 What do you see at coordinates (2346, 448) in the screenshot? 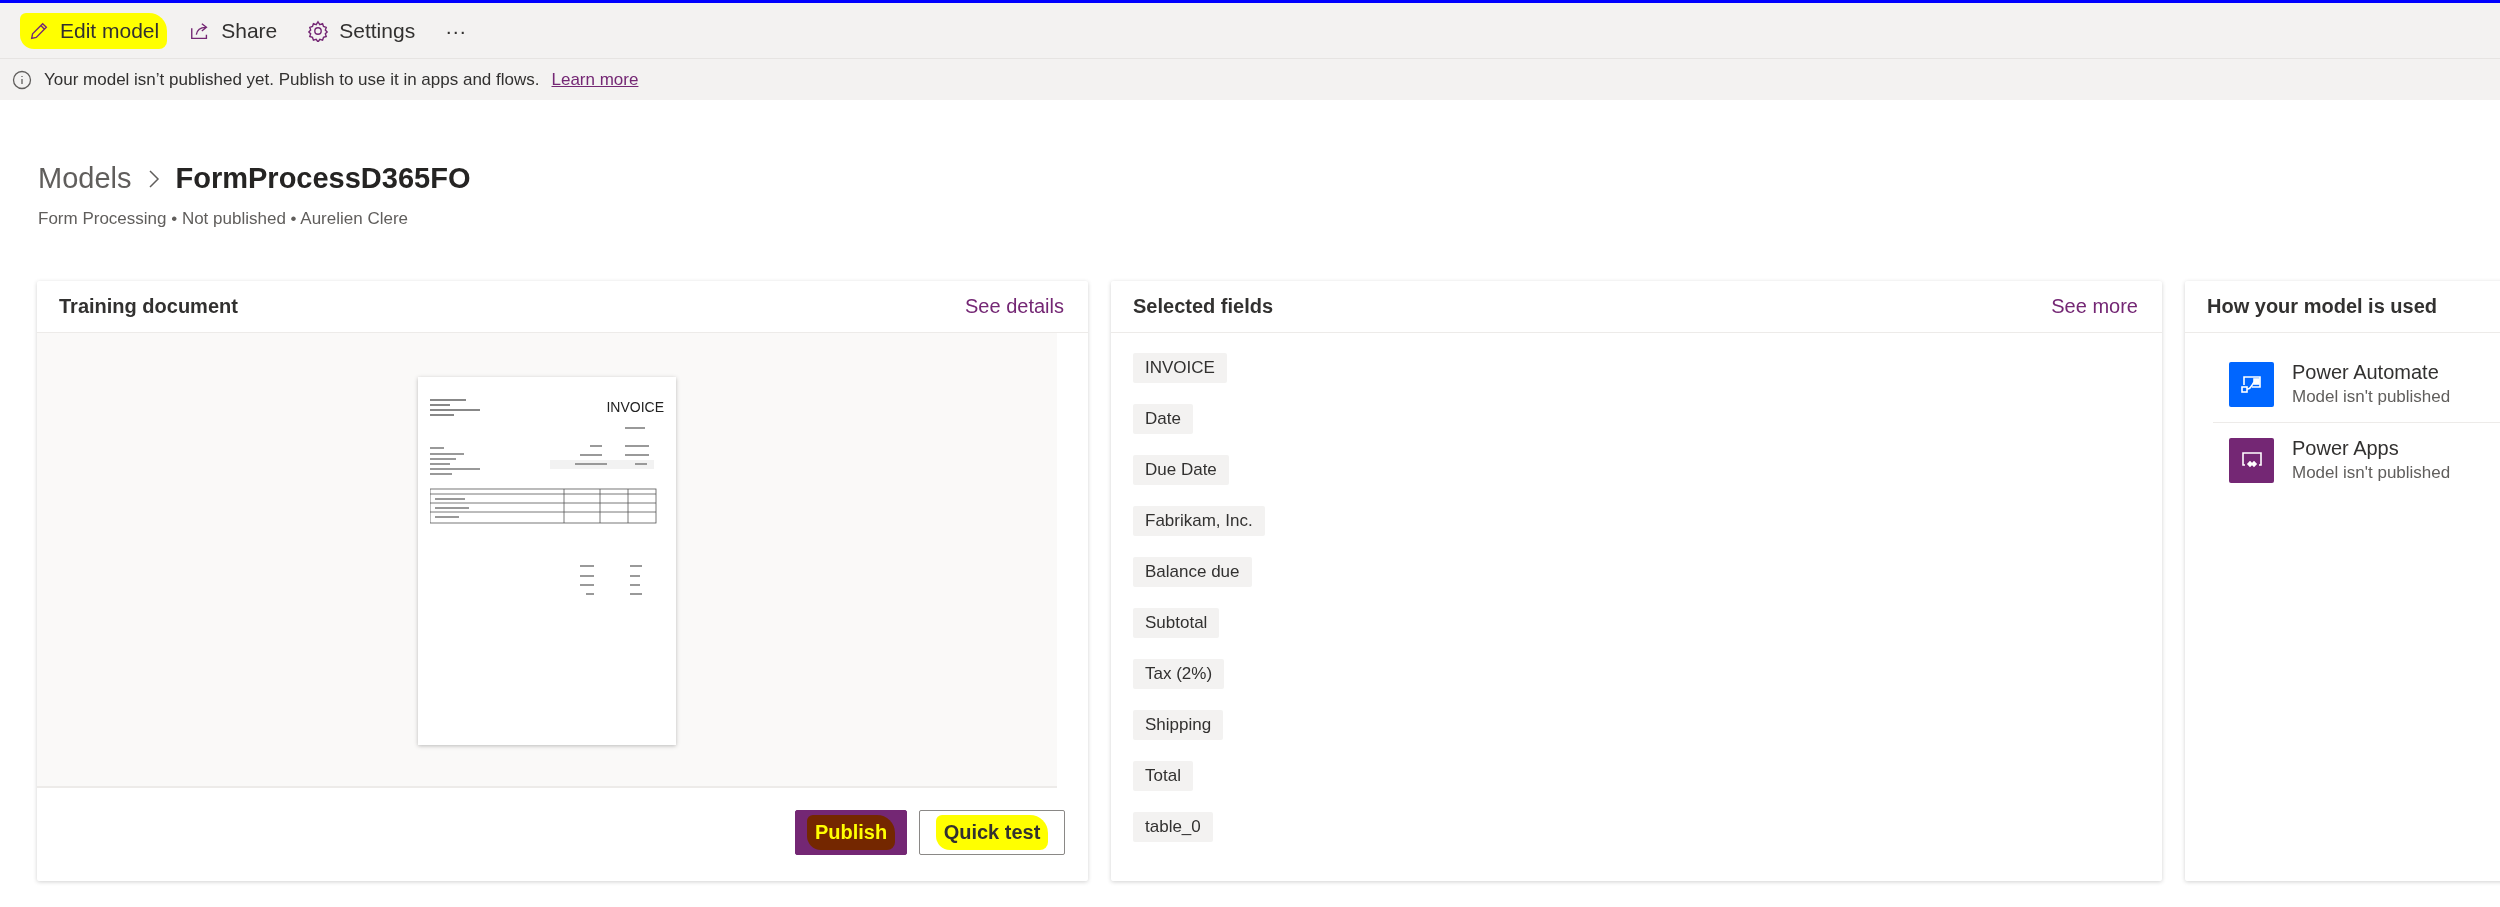
I see `app-name: Power Apps` at bounding box center [2346, 448].